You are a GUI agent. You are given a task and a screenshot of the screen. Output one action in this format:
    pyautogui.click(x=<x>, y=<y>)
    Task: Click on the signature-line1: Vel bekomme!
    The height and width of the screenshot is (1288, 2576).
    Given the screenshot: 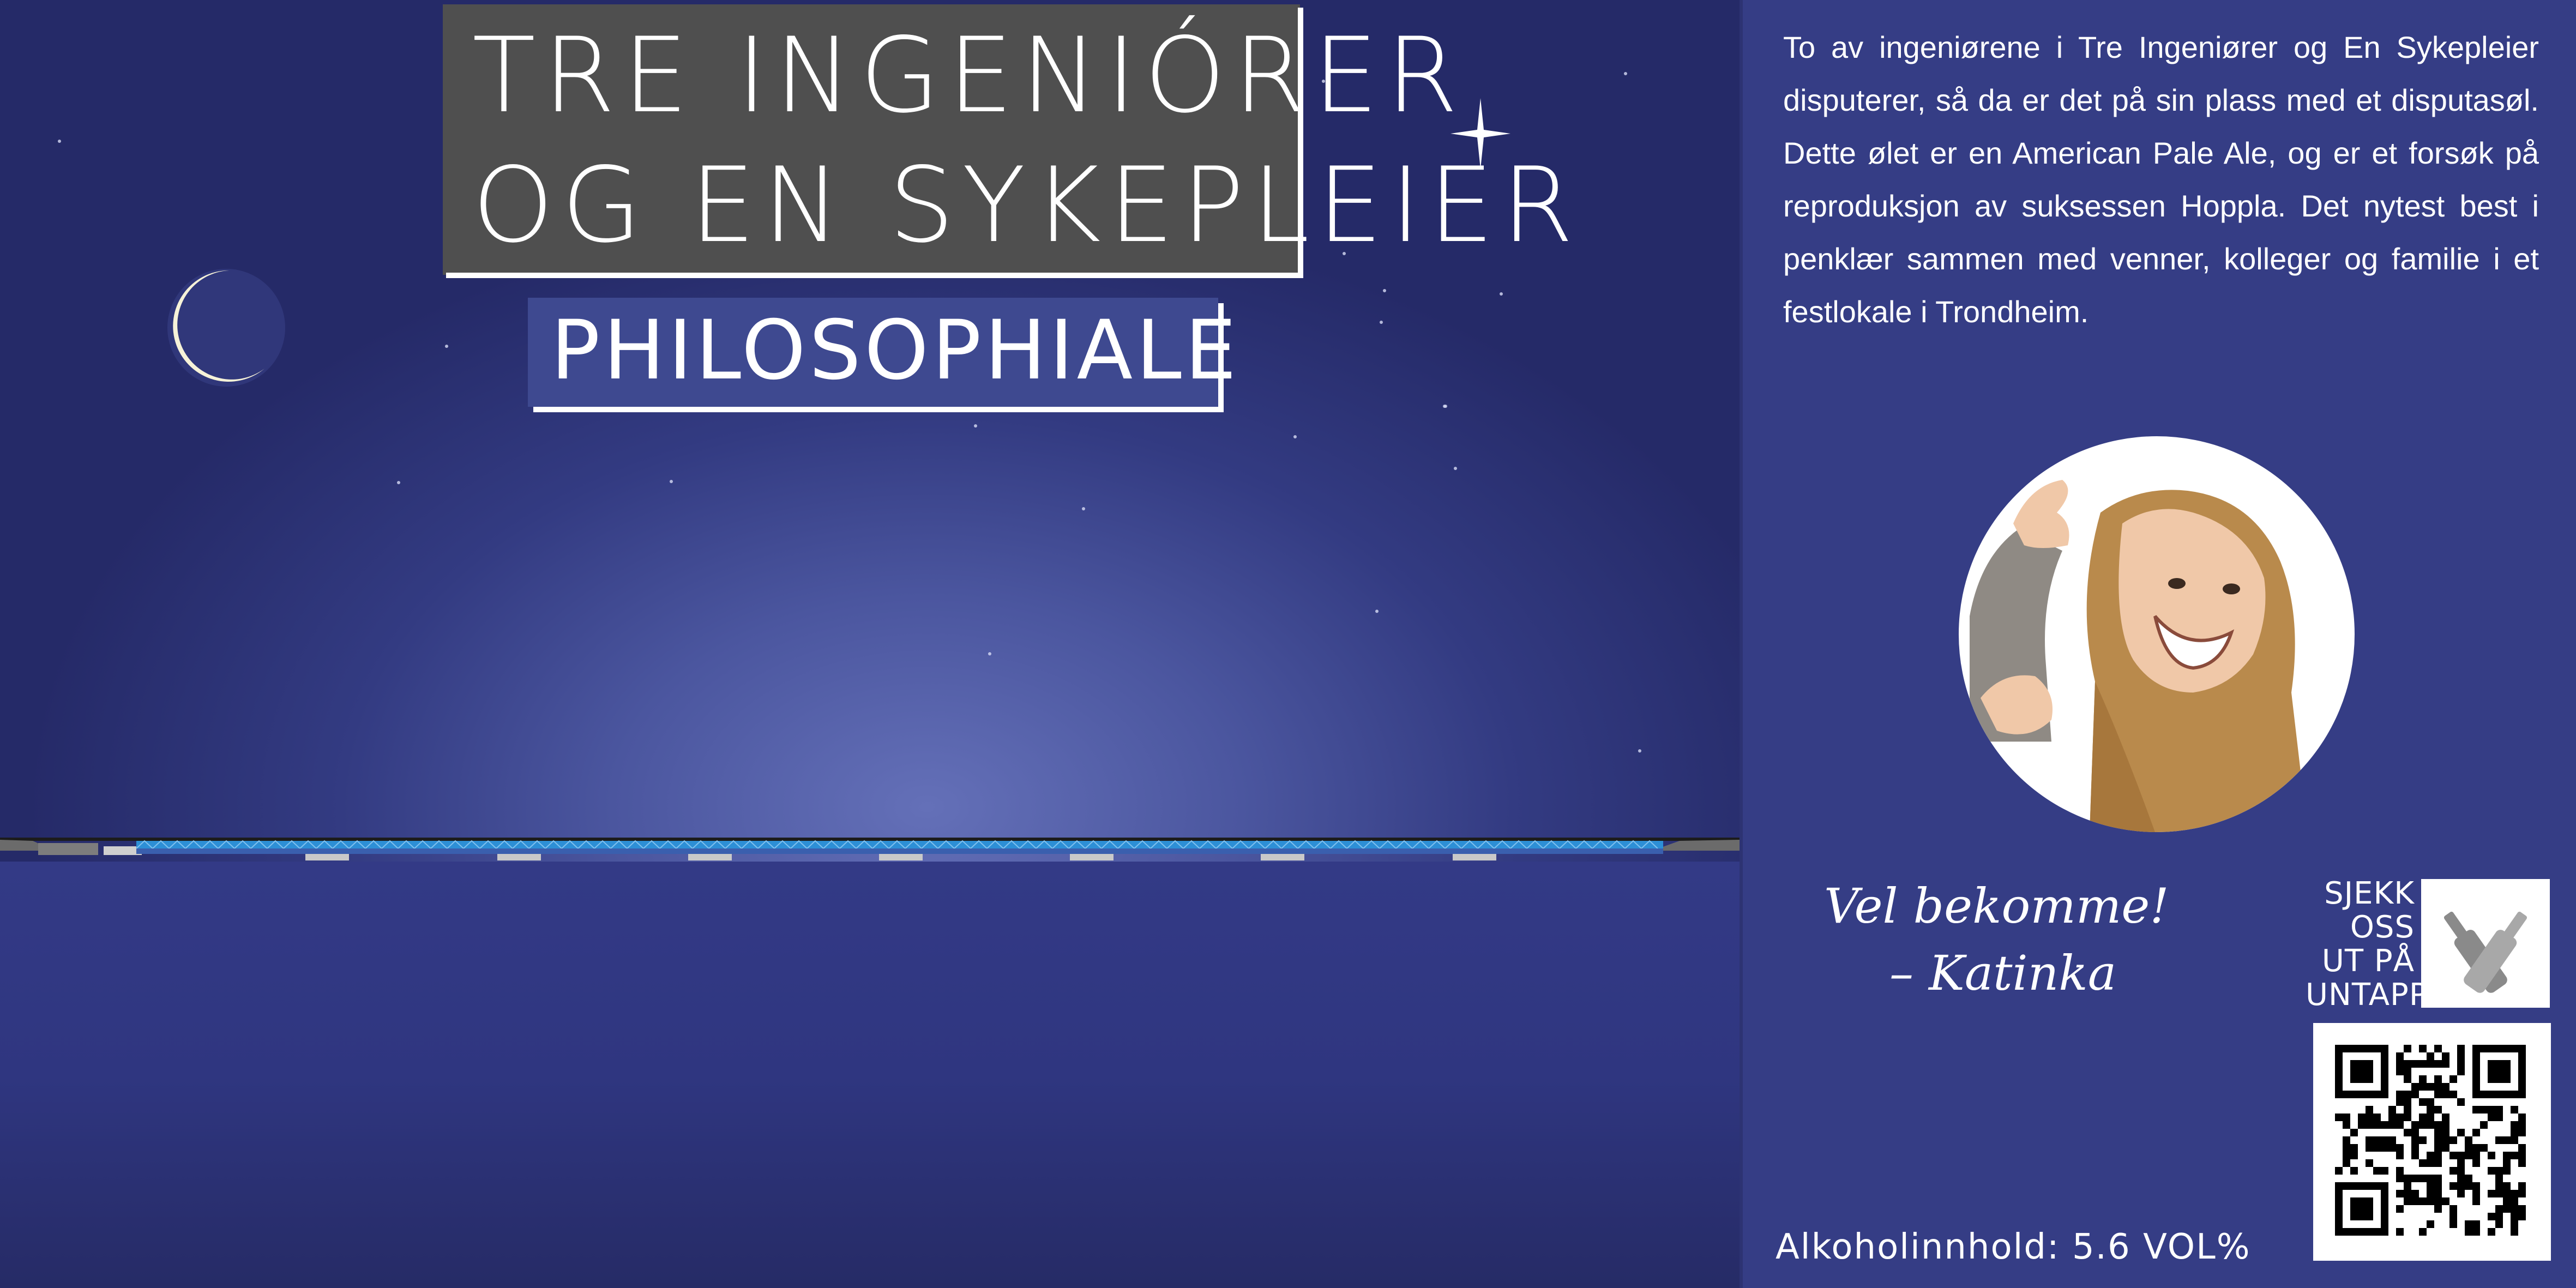 What is the action you would take?
    pyautogui.click(x=1996, y=906)
    